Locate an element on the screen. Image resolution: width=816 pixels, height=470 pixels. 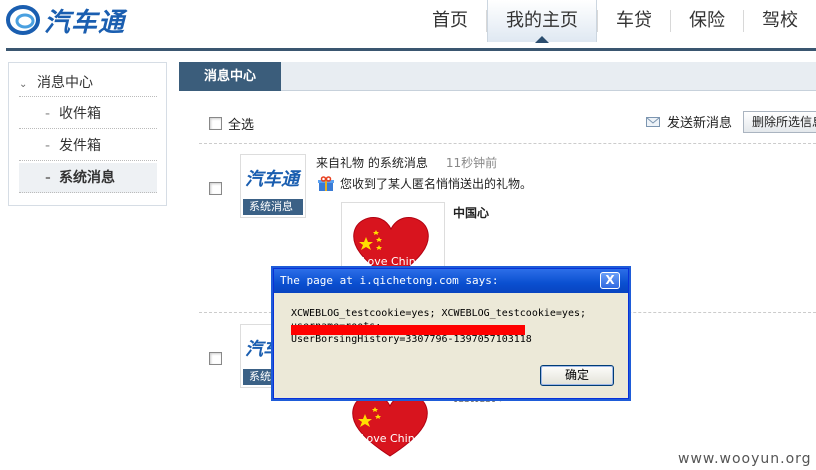
system-avatar: 汽车通 系统消息 is located at coordinates (273, 186).